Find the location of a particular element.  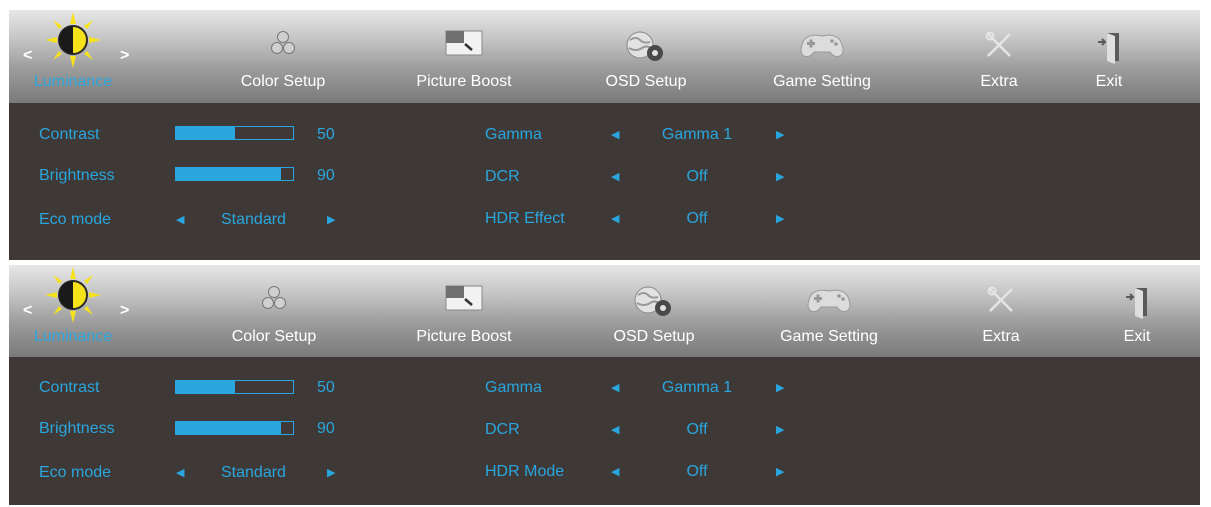

hdr-mode-label: HDR Mode is located at coordinates (525, 471).